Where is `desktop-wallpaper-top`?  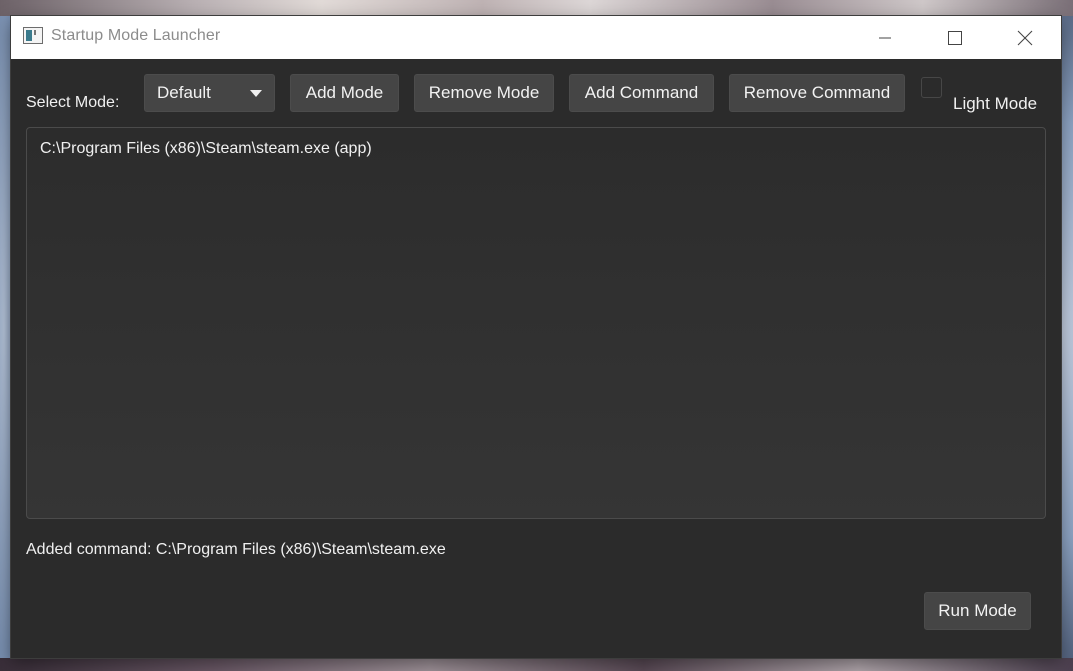 desktop-wallpaper-top is located at coordinates (536, 8).